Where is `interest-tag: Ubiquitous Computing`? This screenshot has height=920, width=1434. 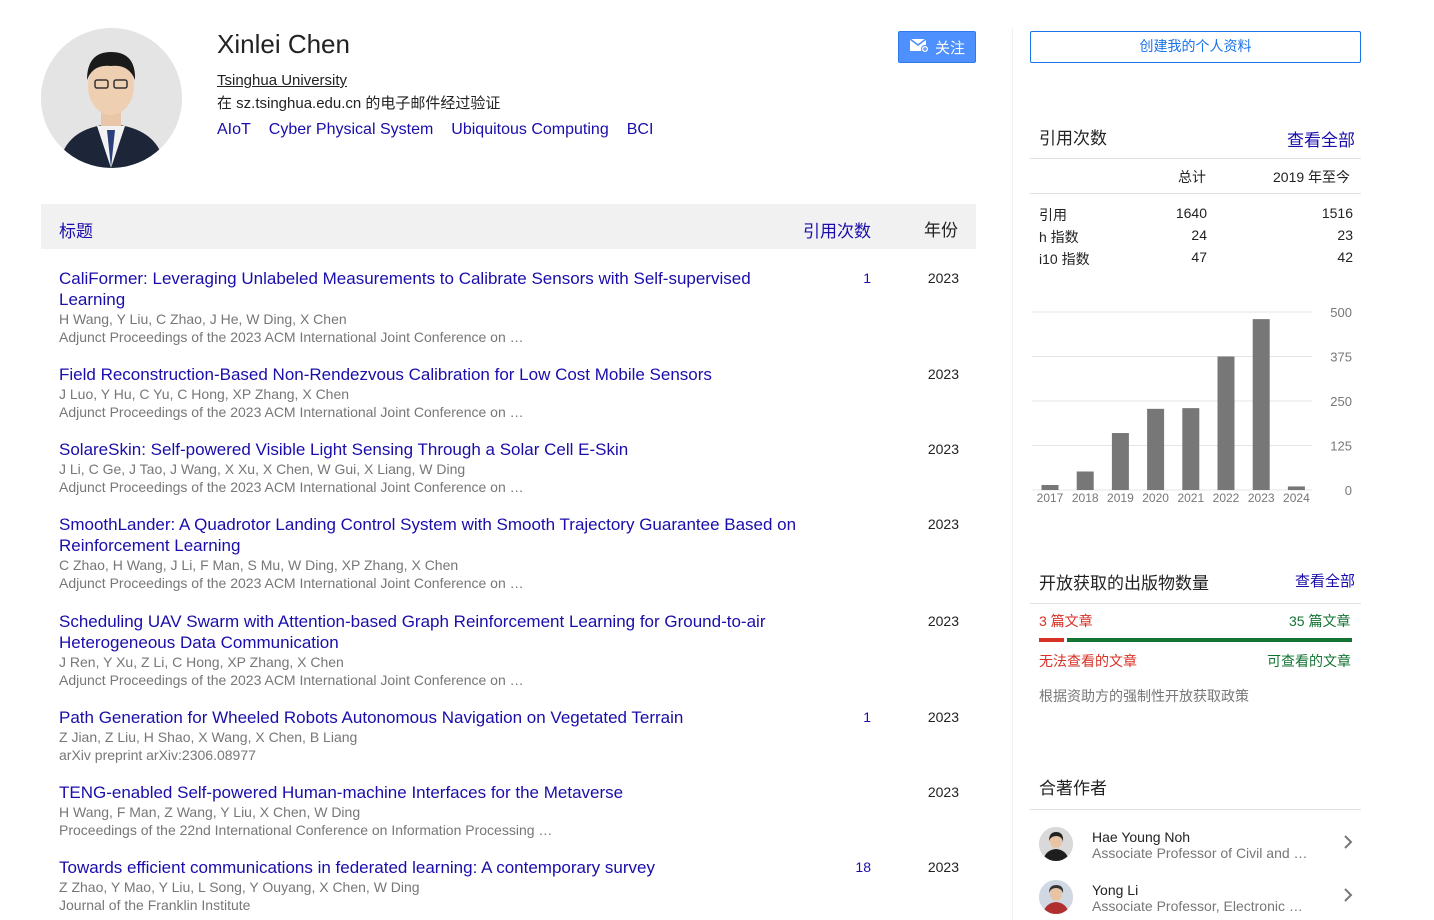 interest-tag: Ubiquitous Computing is located at coordinates (529, 130).